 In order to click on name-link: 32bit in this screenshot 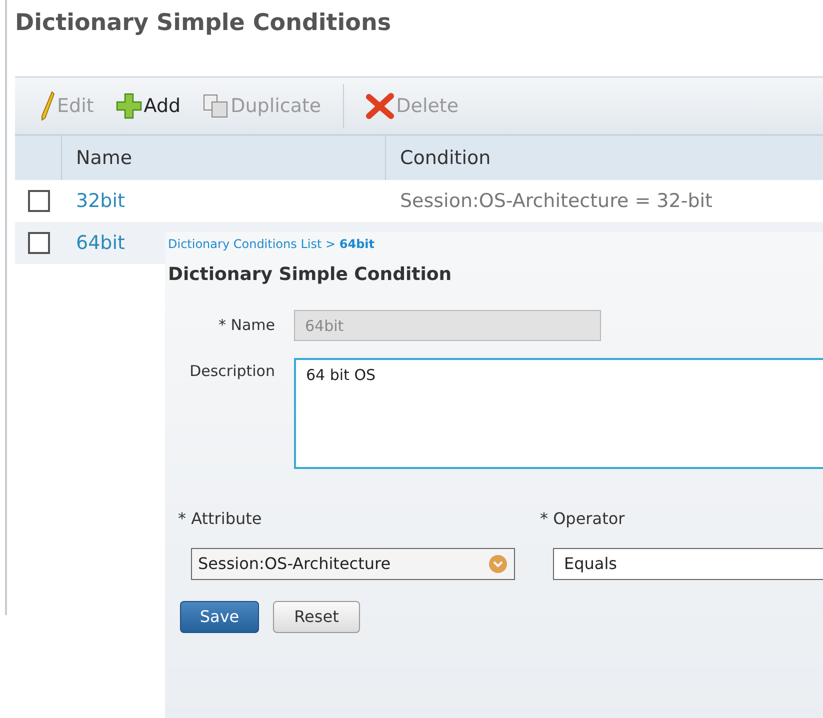, I will do `click(100, 201)`.